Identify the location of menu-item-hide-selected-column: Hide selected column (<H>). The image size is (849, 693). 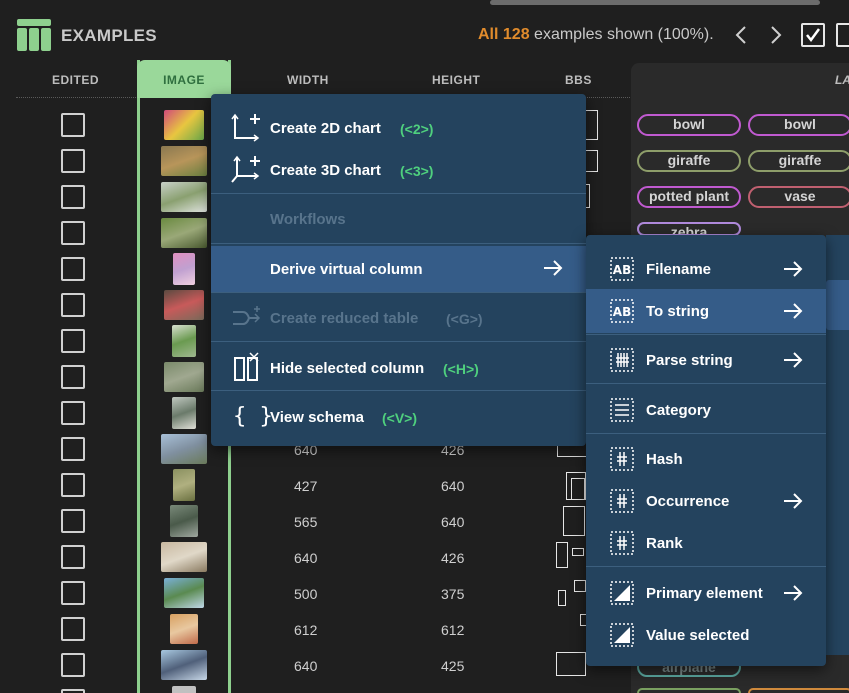
(398, 368).